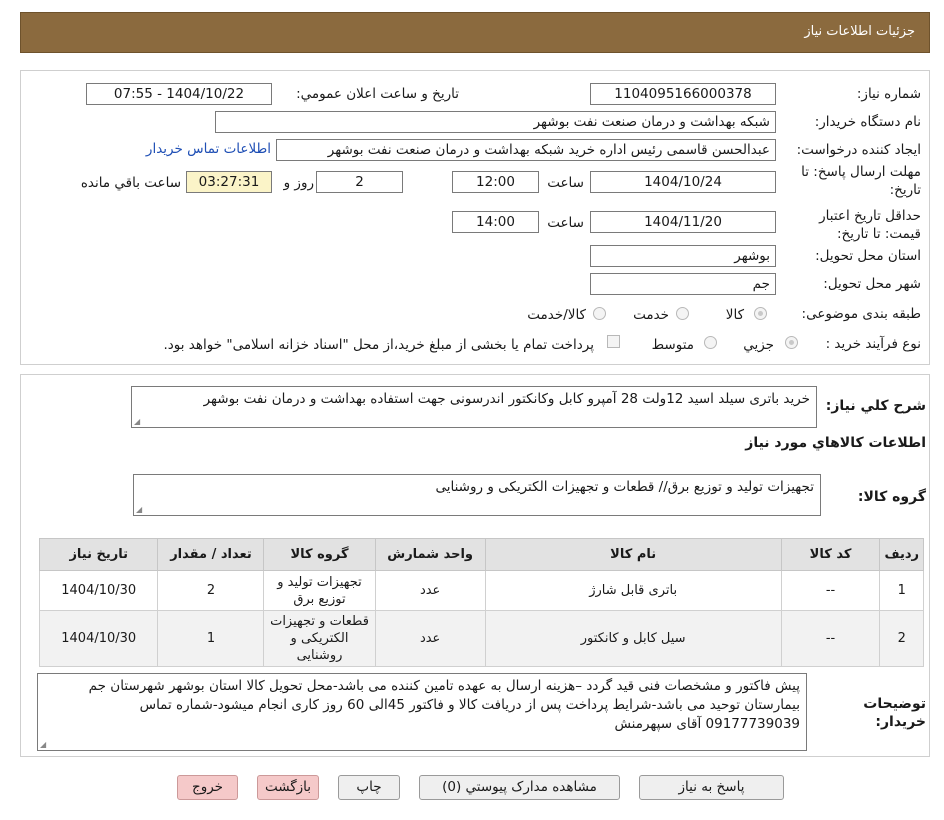  Describe the element at coordinates (873, 344) in the screenshot. I see `process-type-label: نوع فرآیند خرید :` at that location.